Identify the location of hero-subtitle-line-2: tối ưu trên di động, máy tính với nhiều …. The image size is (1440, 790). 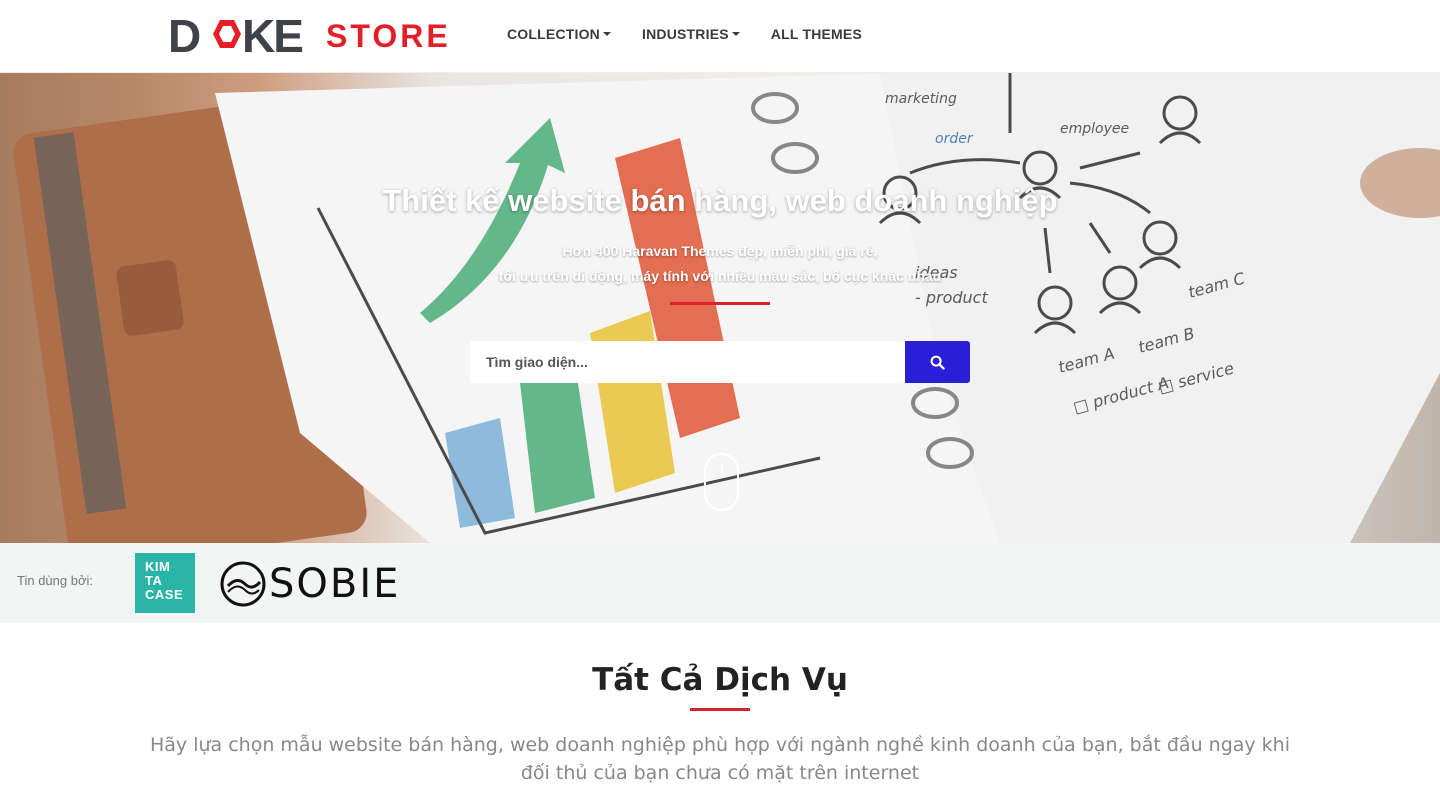
(720, 276).